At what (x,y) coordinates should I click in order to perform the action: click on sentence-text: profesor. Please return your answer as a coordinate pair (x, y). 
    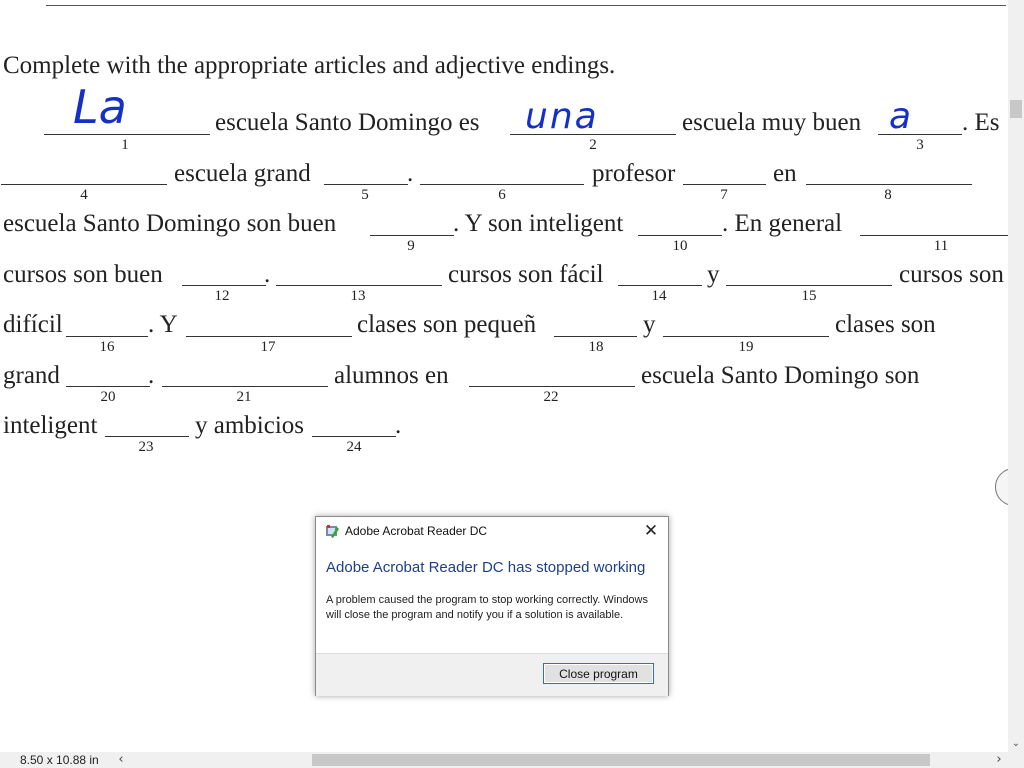
    Looking at the image, I should click on (634, 173).